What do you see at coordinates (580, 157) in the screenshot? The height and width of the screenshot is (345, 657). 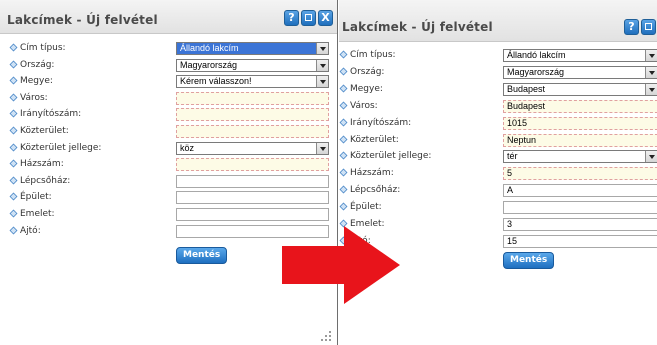 I see `kozterulet-jellege-select: tér` at bounding box center [580, 157].